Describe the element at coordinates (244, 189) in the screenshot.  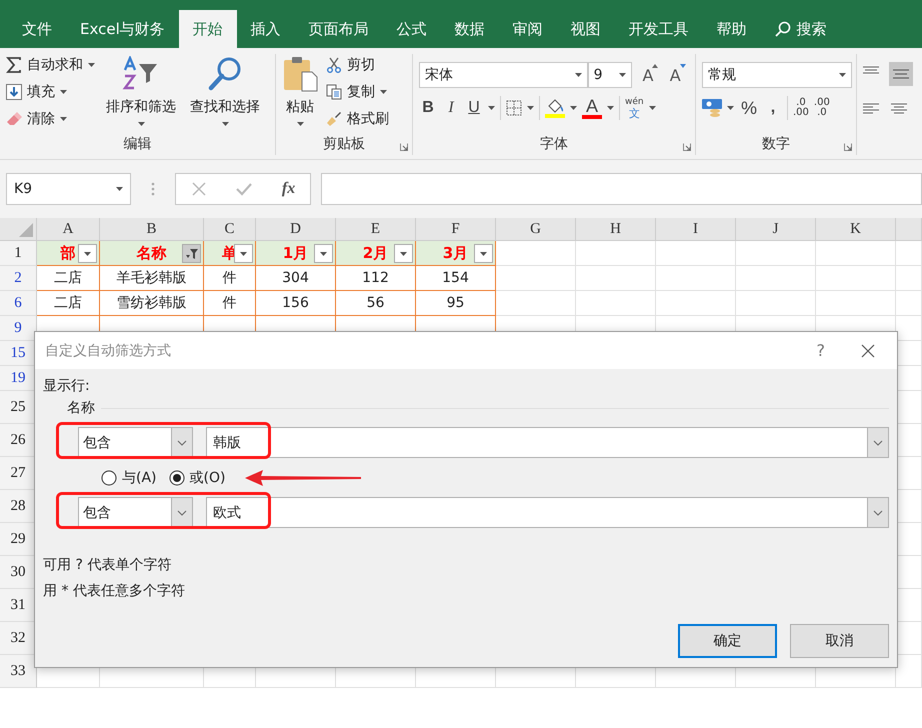
I see `check-icon` at that location.